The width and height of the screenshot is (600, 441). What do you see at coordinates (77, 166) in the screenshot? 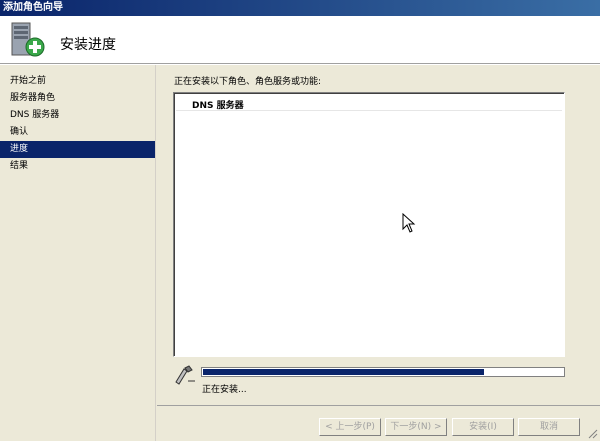
I see `sidebar-item-results: 结果` at bounding box center [77, 166].